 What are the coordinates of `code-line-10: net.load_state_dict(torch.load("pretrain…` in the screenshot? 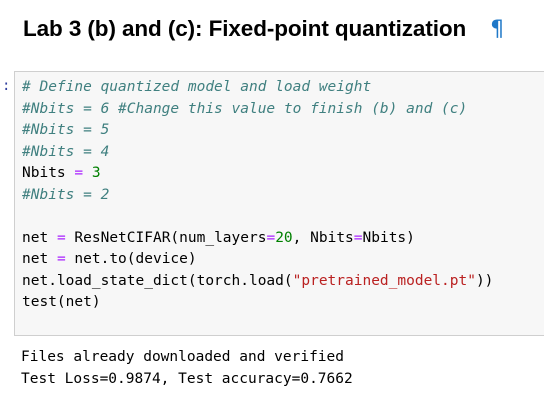 It's located at (283, 282).